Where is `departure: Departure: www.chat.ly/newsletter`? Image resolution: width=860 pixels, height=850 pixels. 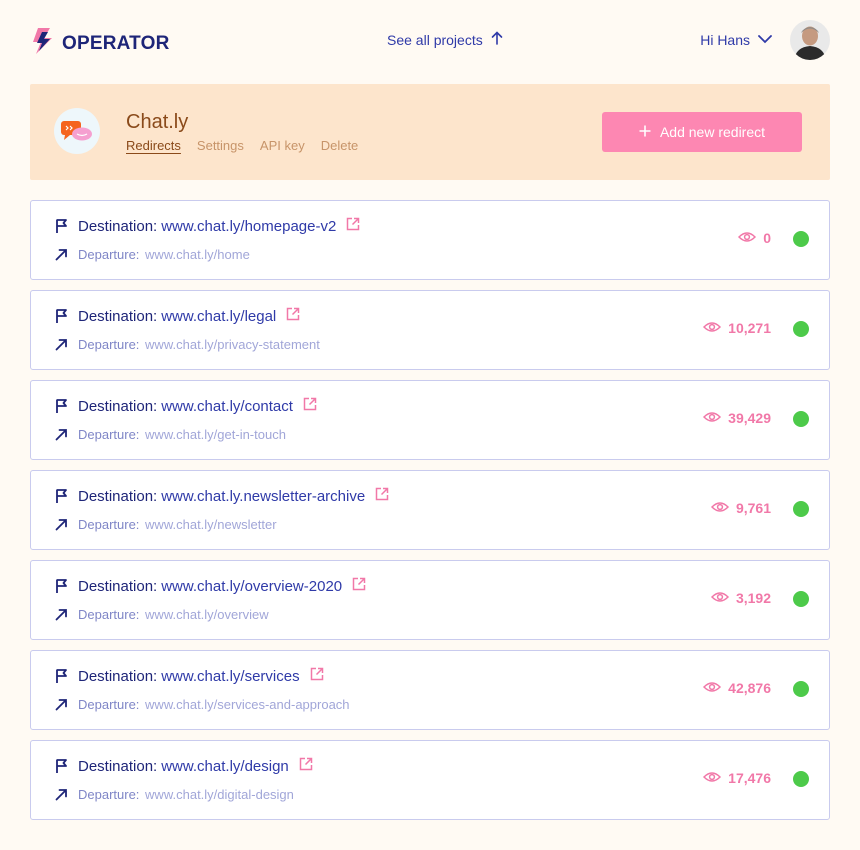 departure: Departure: www.chat.ly/newsletter is located at coordinates (177, 524).